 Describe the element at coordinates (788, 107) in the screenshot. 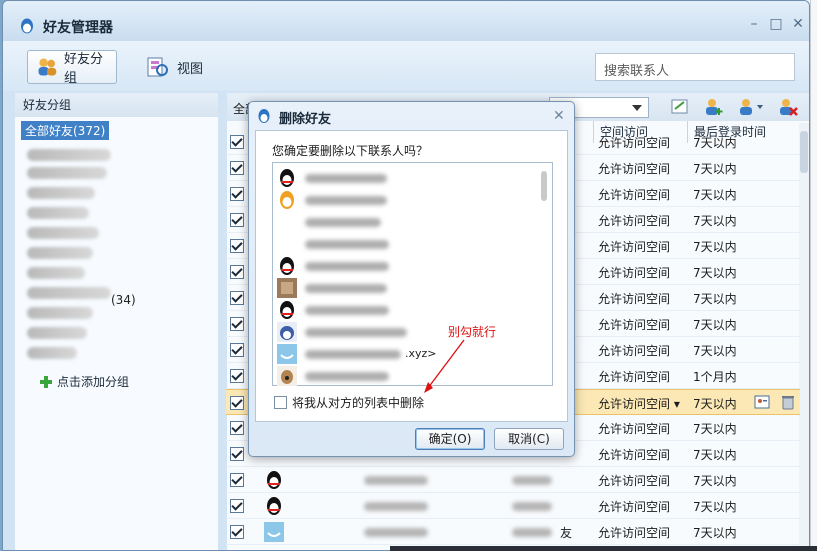

I see `delete-friend-icon` at that location.